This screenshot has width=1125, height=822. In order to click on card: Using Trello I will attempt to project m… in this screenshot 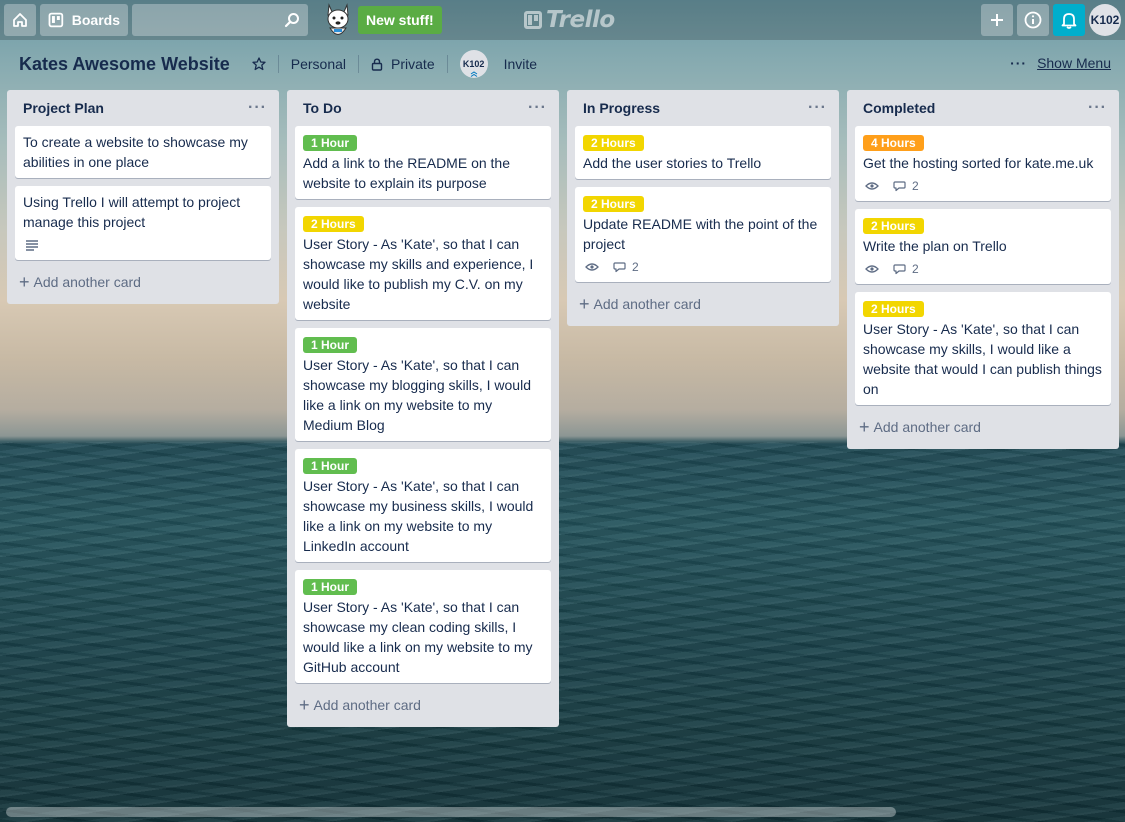, I will do `click(143, 223)`.